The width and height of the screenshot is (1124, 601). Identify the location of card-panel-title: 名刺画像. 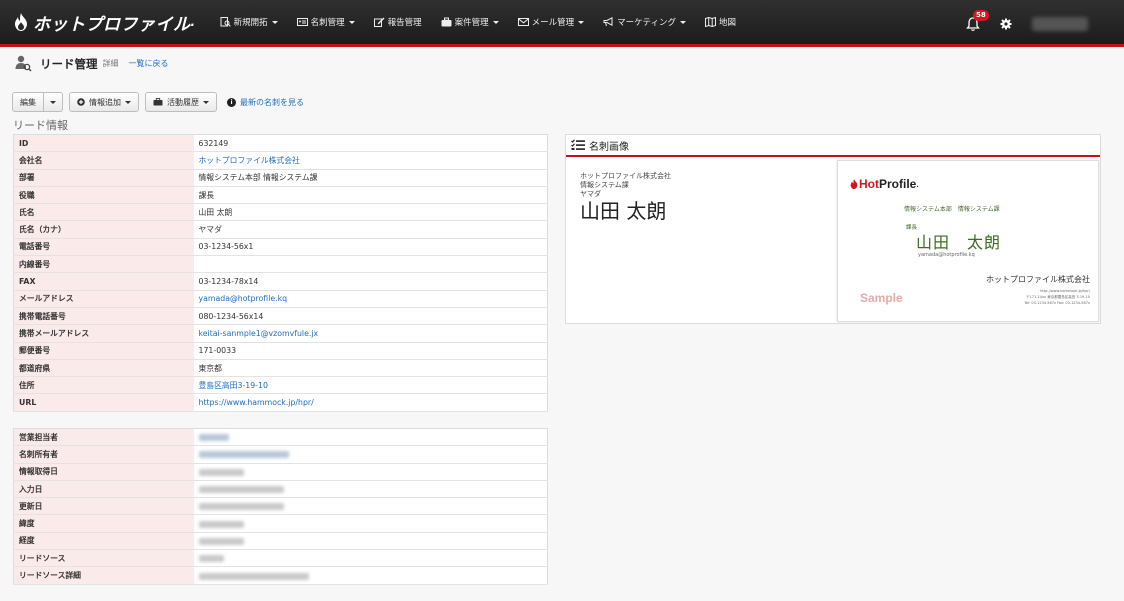
(609, 147).